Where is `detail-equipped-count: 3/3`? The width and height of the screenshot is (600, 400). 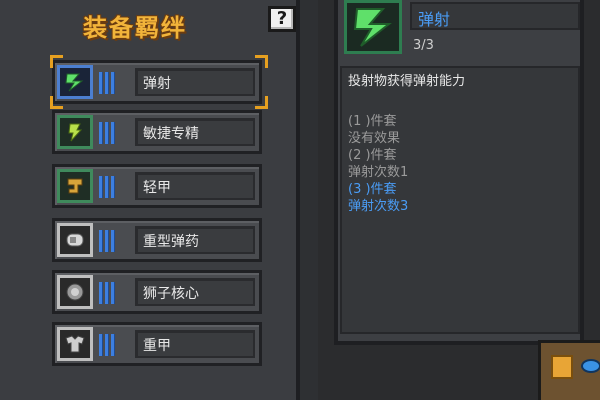
detail-equipped-count: 3/3 is located at coordinates (423, 45).